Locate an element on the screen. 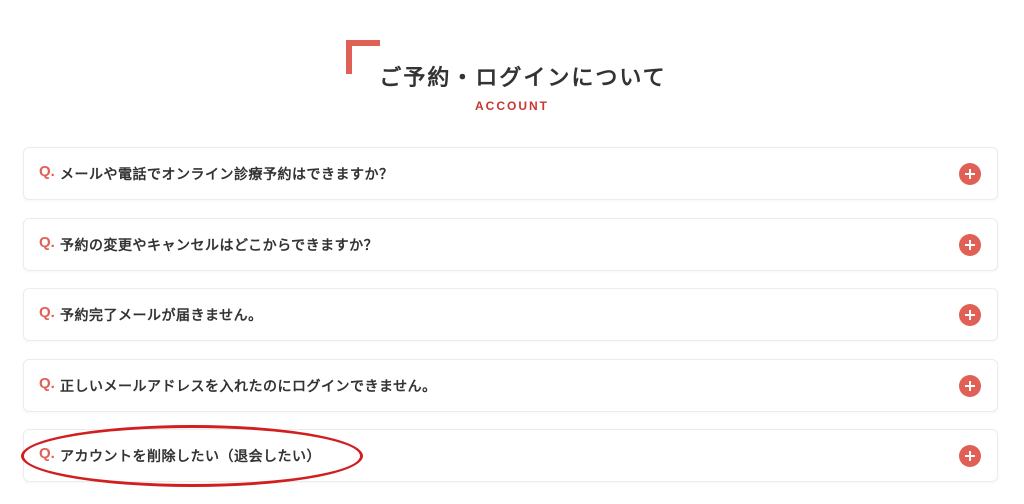 The width and height of the screenshot is (1024, 504). section-subtitle-text: ACCOUNT is located at coordinates (512, 106).